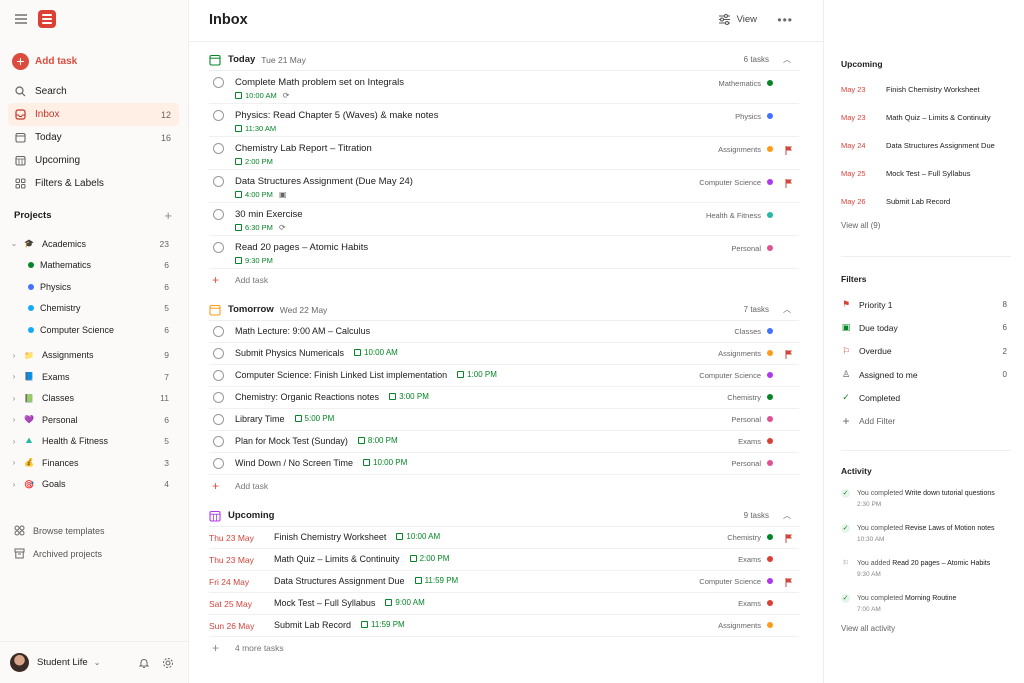 This screenshot has height=683, width=1024. I want to click on nav-inbox: Inbox 12, so click(93, 114).